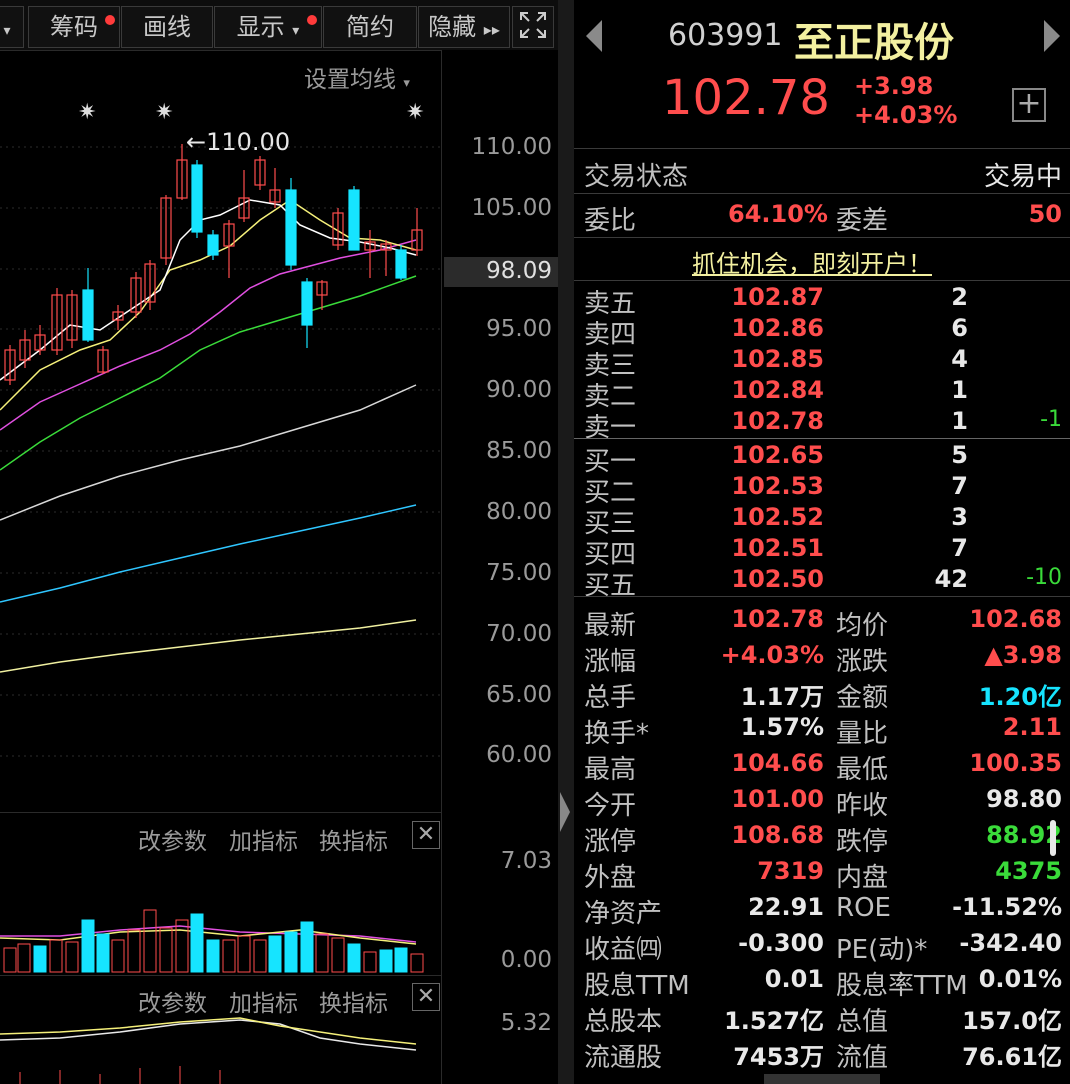  Describe the element at coordinates (220, 975) in the screenshot. I see `panel-divider` at that location.